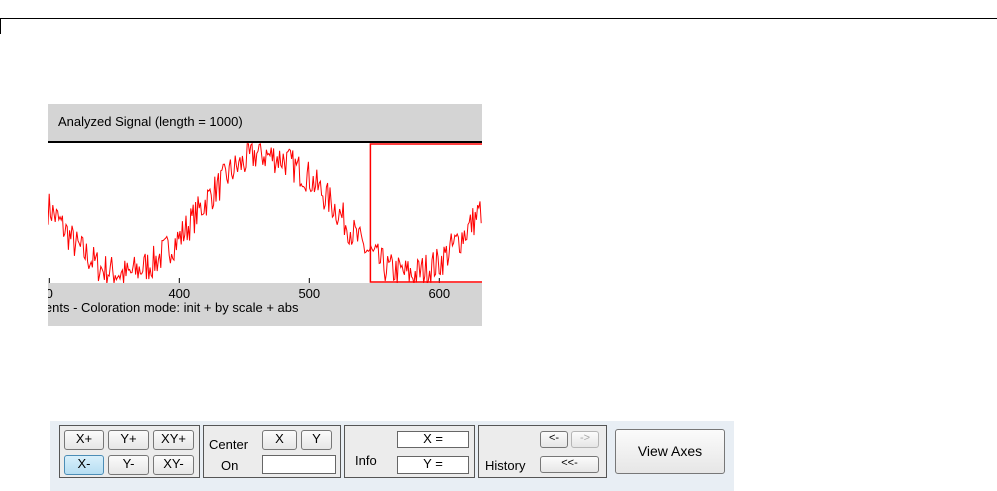 The width and height of the screenshot is (997, 491). Describe the element at coordinates (279, 440) in the screenshot. I see `center-x-button: X` at that location.